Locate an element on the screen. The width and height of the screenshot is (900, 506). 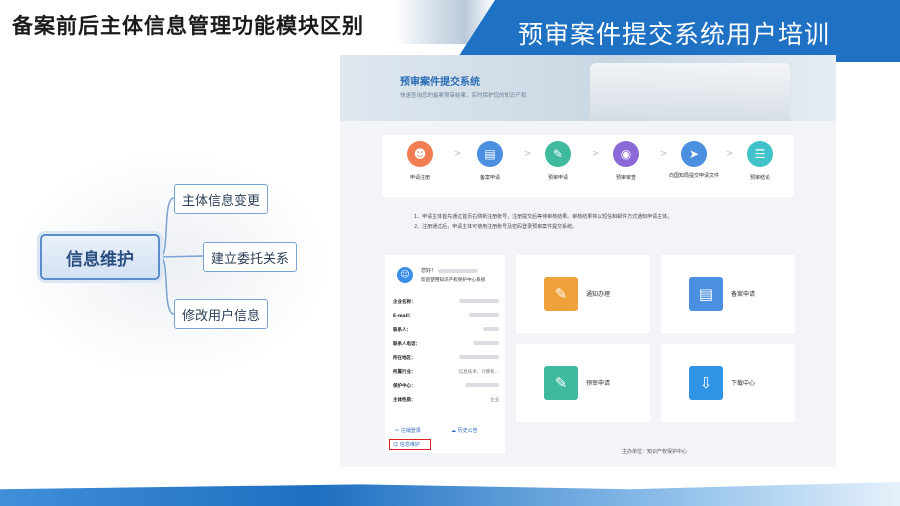
system-title: 预审案件提交系统 is located at coordinates (440, 82).